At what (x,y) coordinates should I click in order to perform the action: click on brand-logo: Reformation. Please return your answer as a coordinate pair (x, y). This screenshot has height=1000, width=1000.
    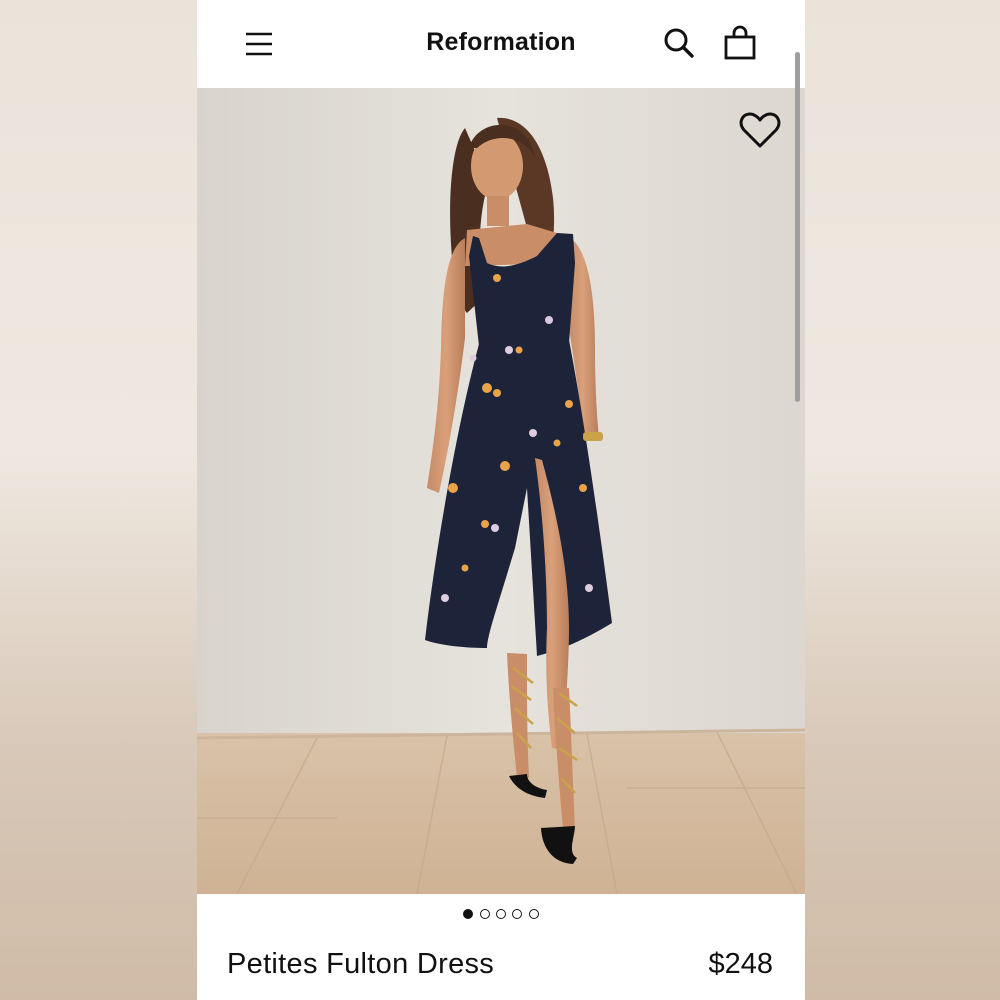
    Looking at the image, I should click on (501, 42).